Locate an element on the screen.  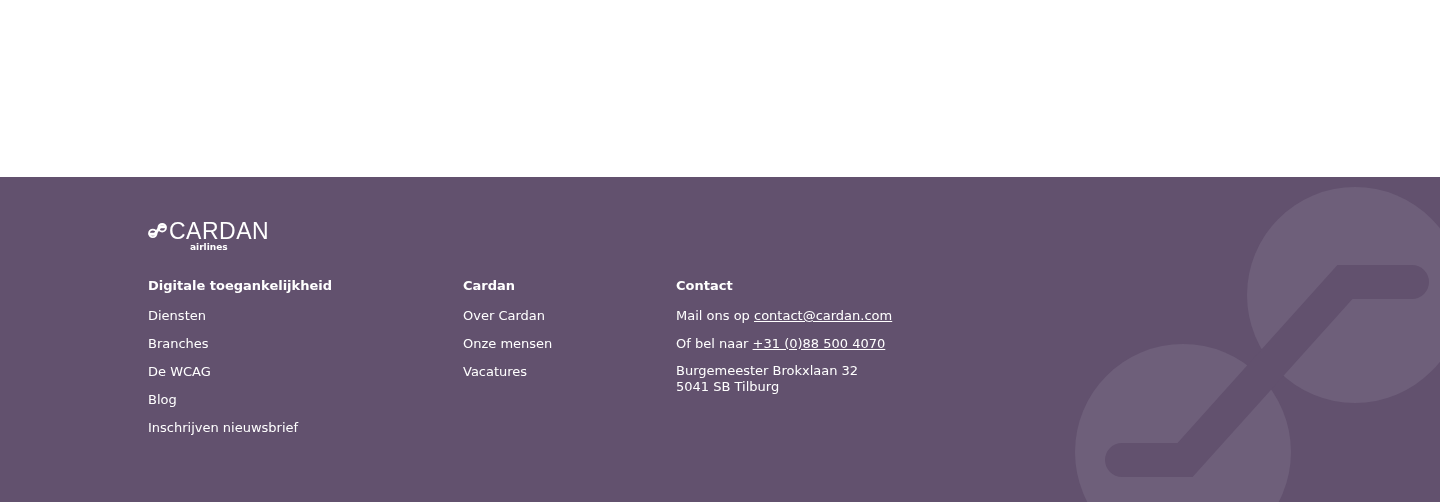
logo-icon is located at coordinates (157, 230).